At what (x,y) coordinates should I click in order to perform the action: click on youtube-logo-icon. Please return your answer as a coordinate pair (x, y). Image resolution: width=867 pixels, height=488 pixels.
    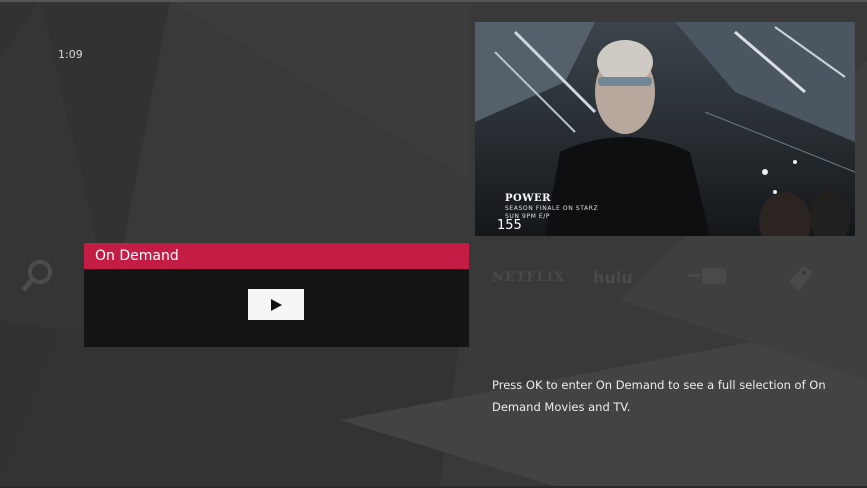
    Looking at the image, I should click on (707, 276).